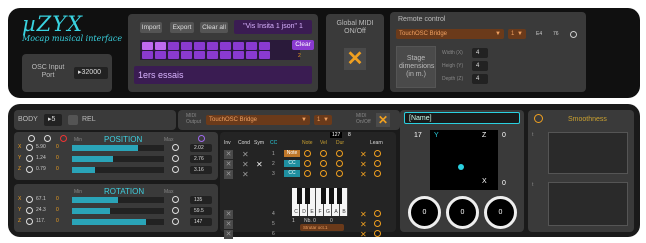  What do you see at coordinates (214, 27) in the screenshot?
I see `clear-all-button: Clear all` at bounding box center [214, 27].